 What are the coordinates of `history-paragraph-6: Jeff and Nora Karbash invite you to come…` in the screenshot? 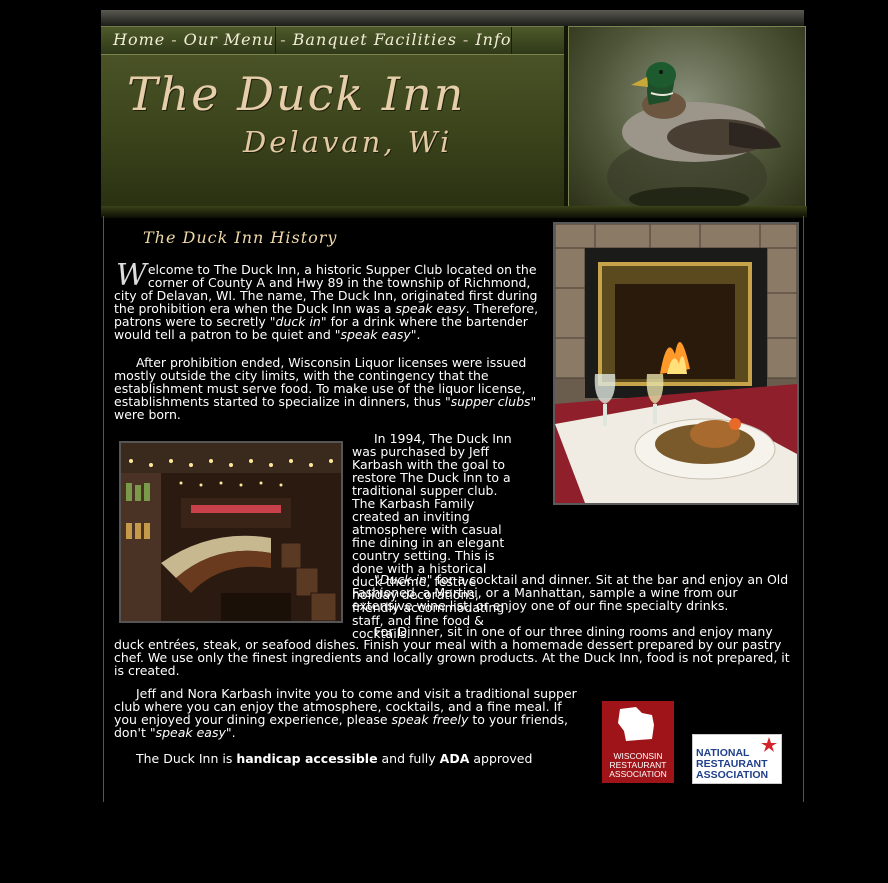 It's located at (348, 713).